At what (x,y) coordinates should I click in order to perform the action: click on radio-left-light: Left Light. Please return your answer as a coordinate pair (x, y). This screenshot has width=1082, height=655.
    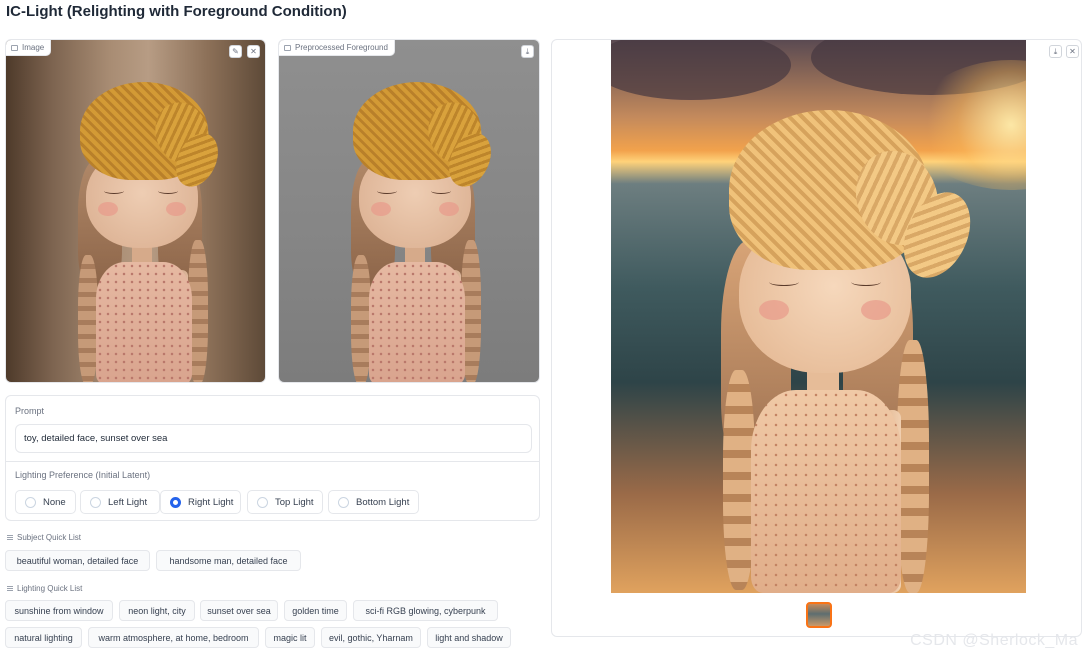
    Looking at the image, I should click on (120, 502).